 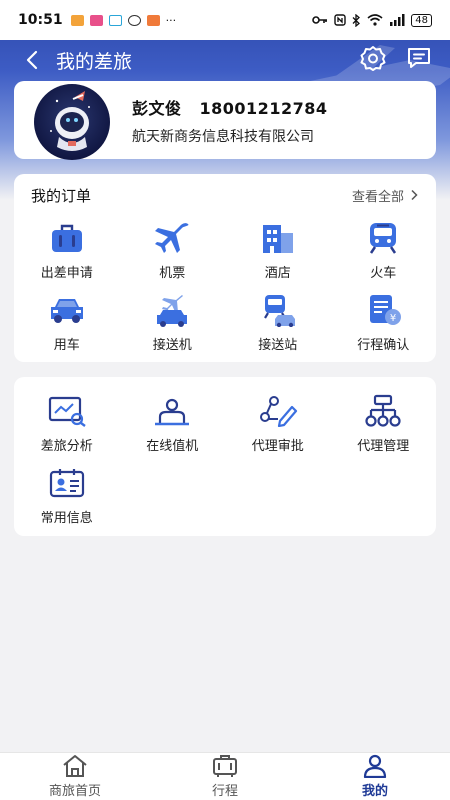 I want to click on status-time: 10:51, so click(x=40, y=20).